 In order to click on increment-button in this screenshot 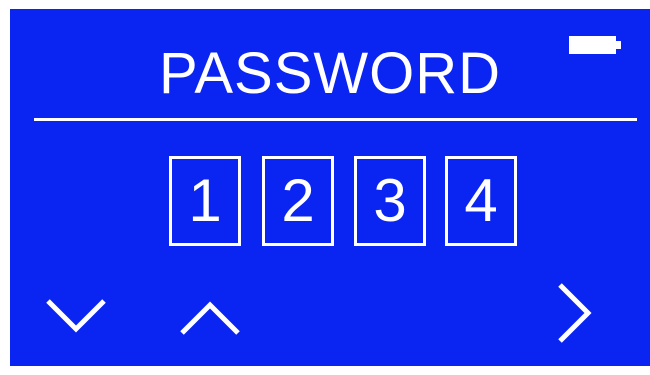, I will do `click(210, 313)`.